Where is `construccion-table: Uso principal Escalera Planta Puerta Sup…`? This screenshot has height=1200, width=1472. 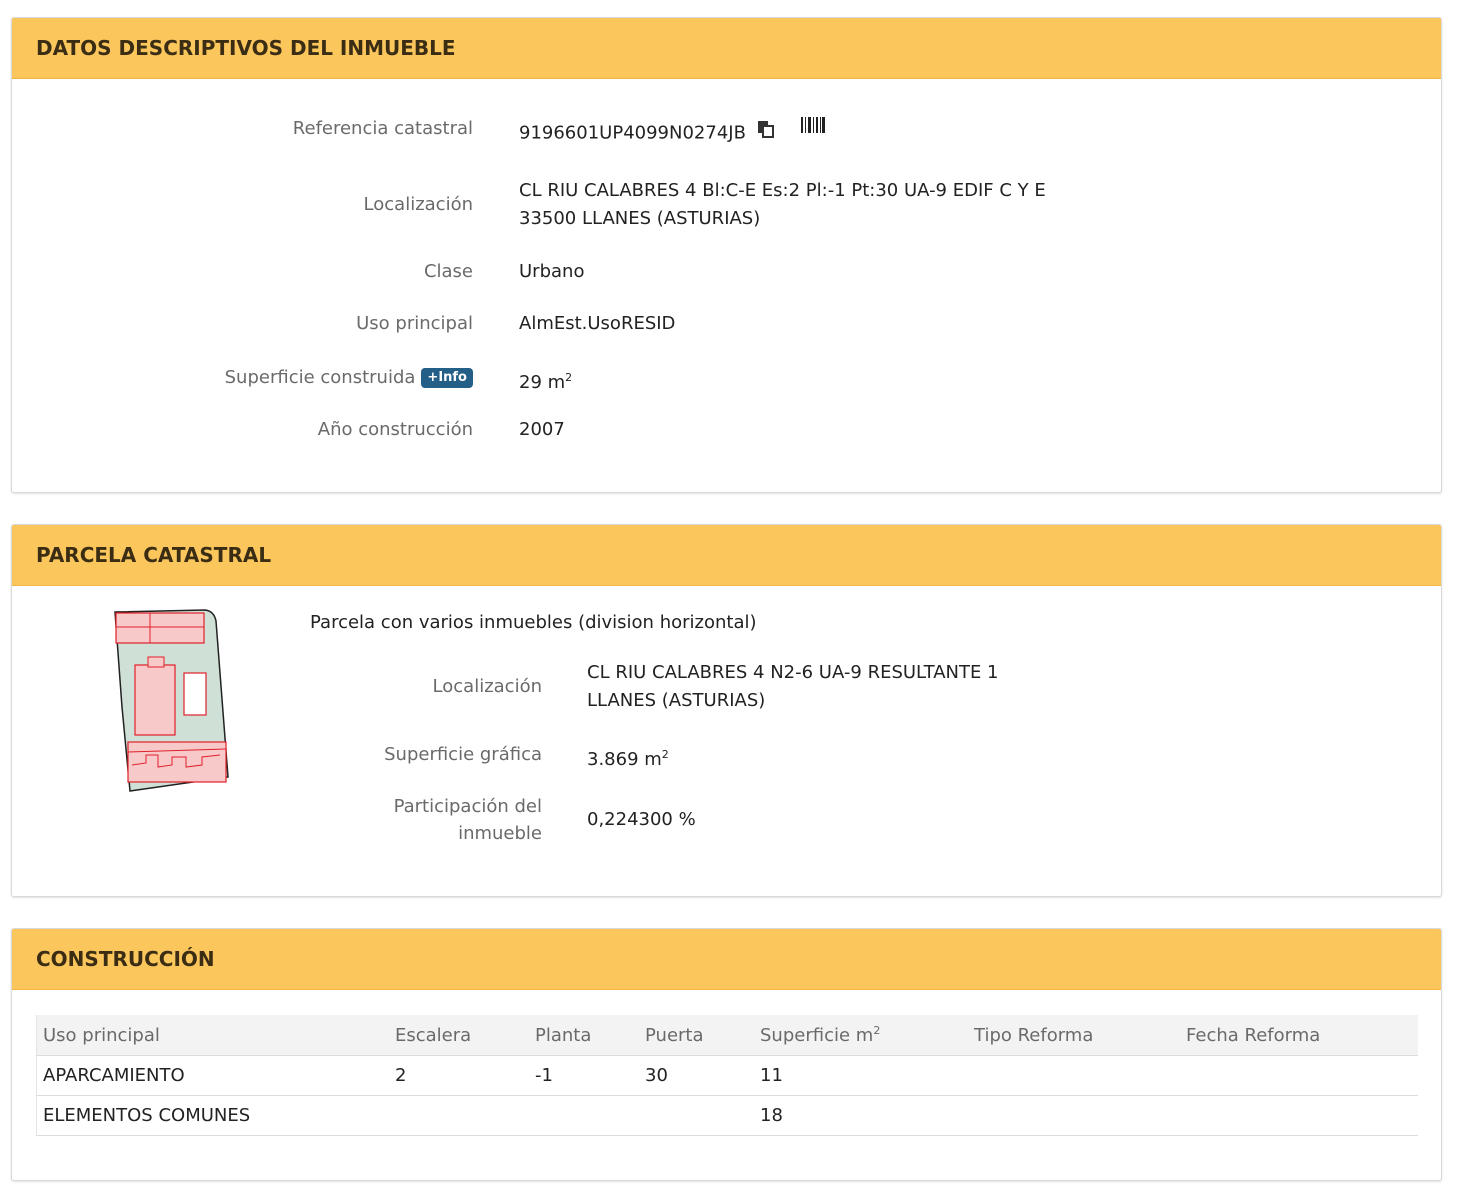
construccion-table: Uso principal Escalera Planta Puerta Sup… is located at coordinates (727, 1075).